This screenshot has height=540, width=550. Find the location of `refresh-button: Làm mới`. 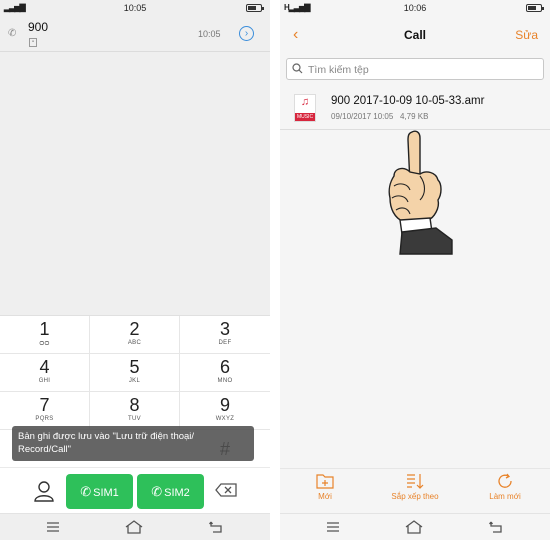

refresh-button: Làm mới is located at coordinates (505, 487).